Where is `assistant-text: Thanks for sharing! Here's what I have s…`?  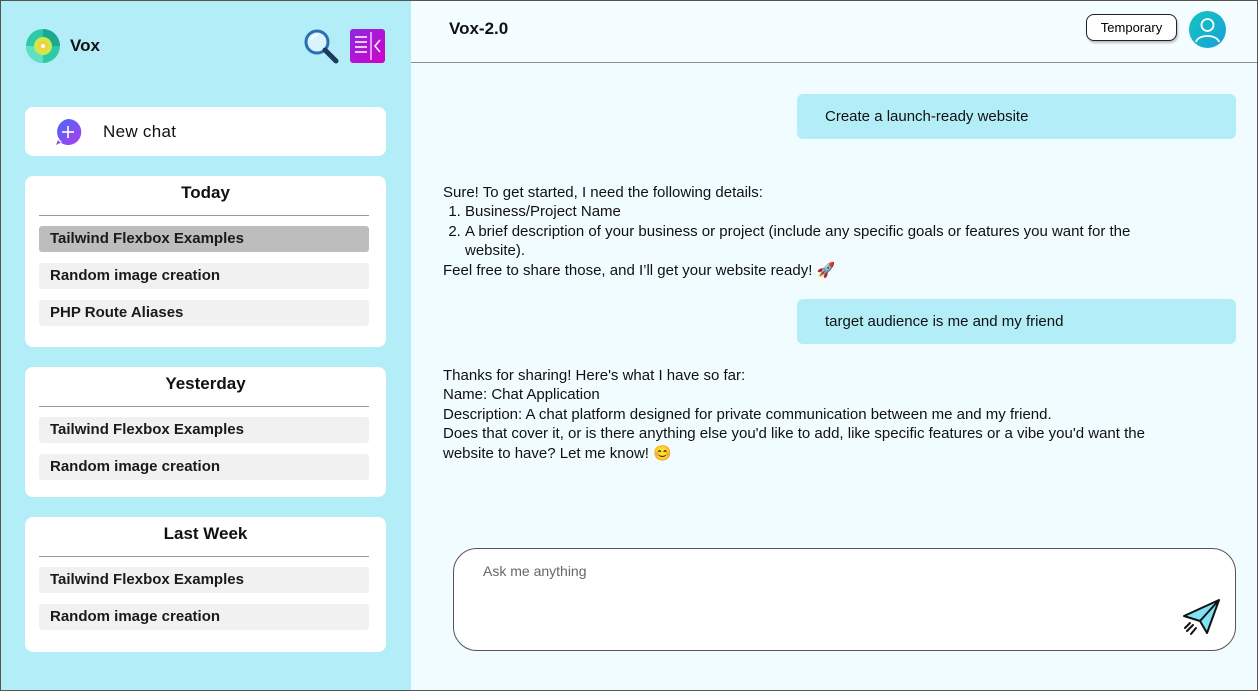
assistant-text: Thanks for sharing! Here's what I have s… is located at coordinates (594, 375).